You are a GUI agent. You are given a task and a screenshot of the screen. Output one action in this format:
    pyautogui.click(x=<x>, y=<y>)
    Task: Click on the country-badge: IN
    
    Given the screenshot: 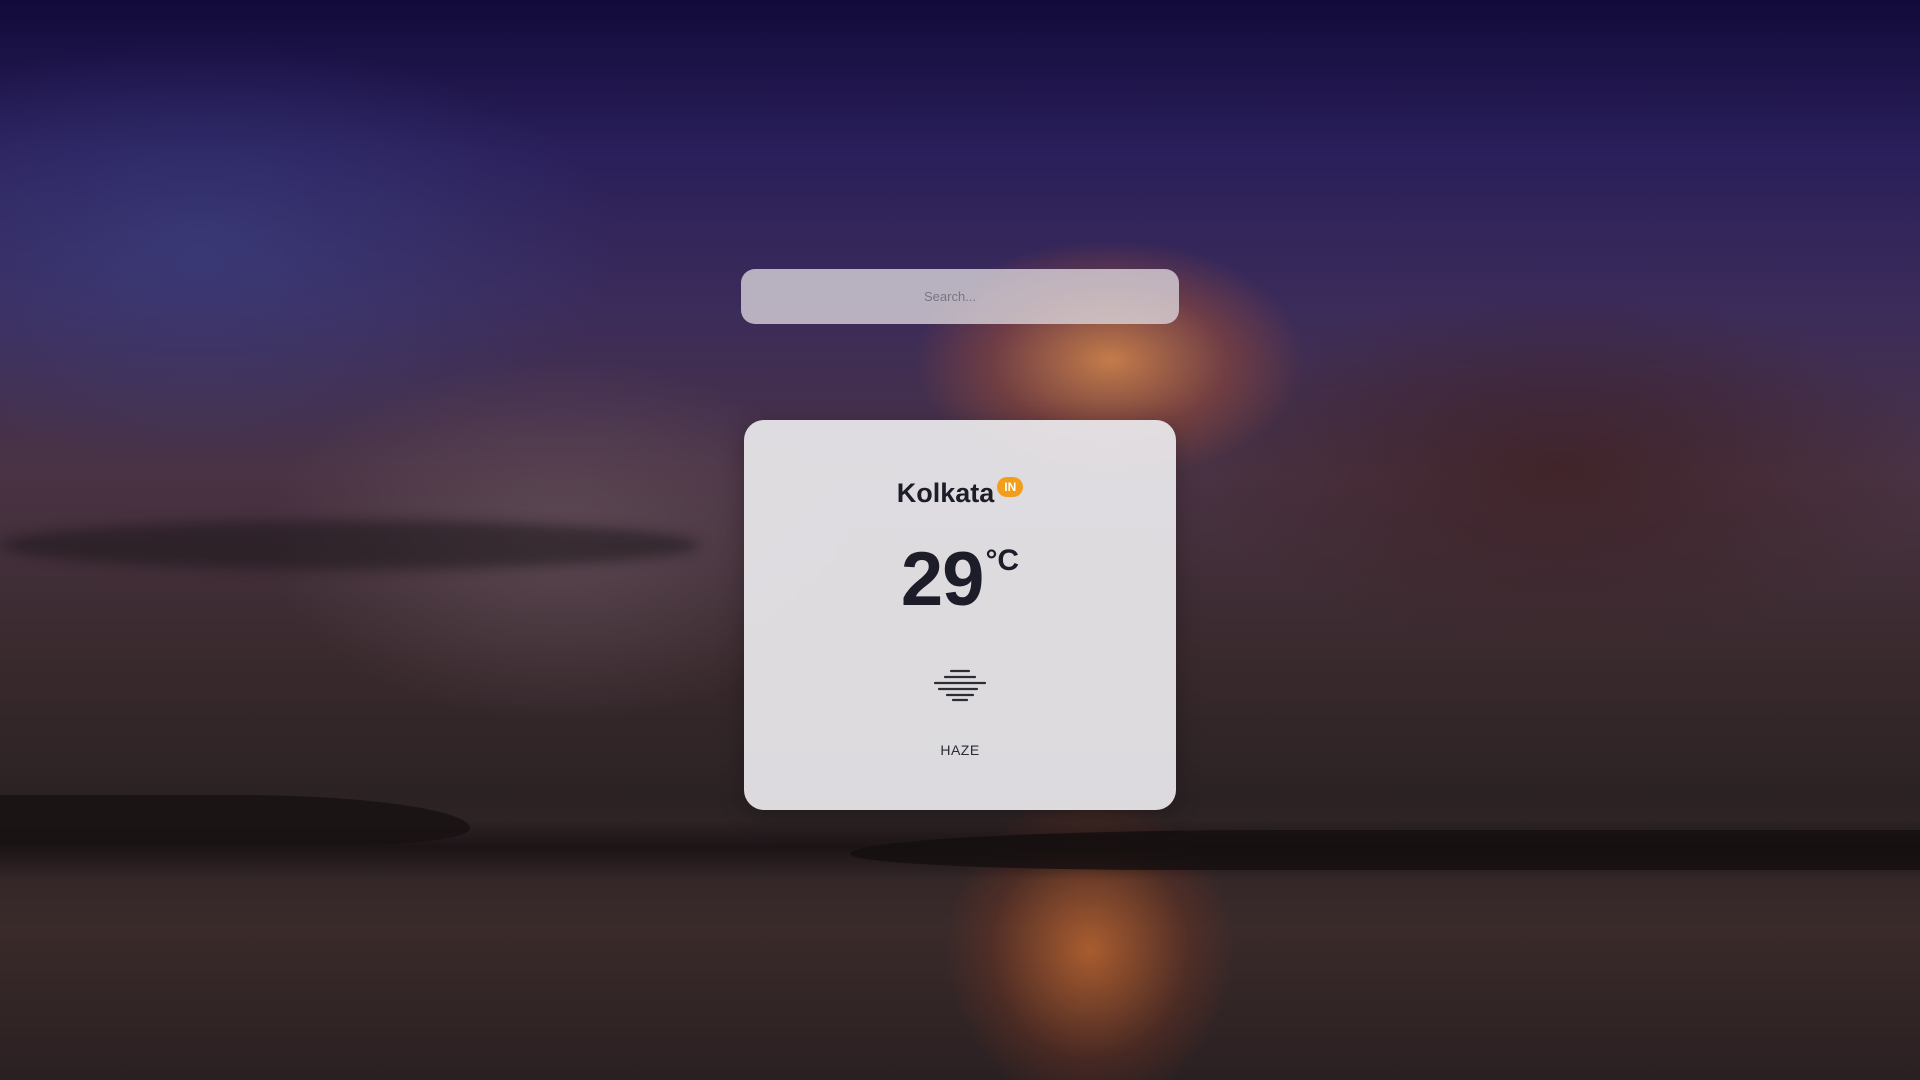 What is the action you would take?
    pyautogui.click(x=1010, y=487)
    